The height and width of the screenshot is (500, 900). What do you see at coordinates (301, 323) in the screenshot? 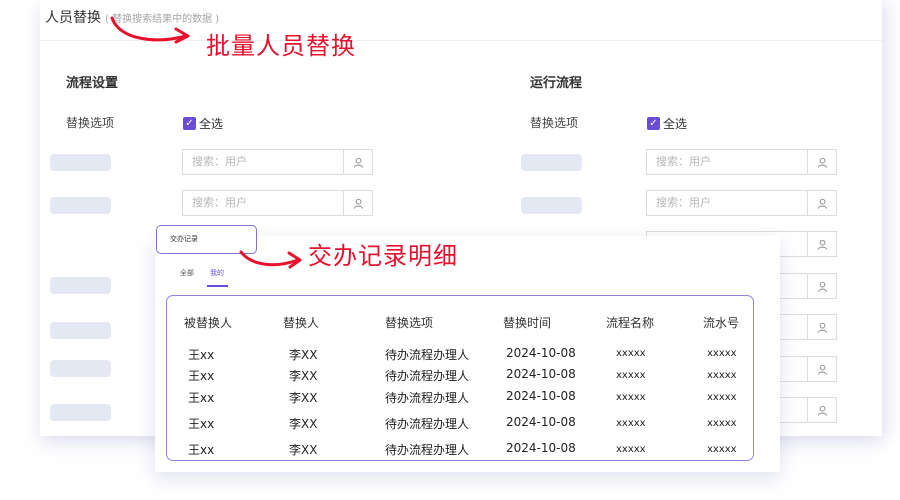
I see `column-header: 替换人` at bounding box center [301, 323].